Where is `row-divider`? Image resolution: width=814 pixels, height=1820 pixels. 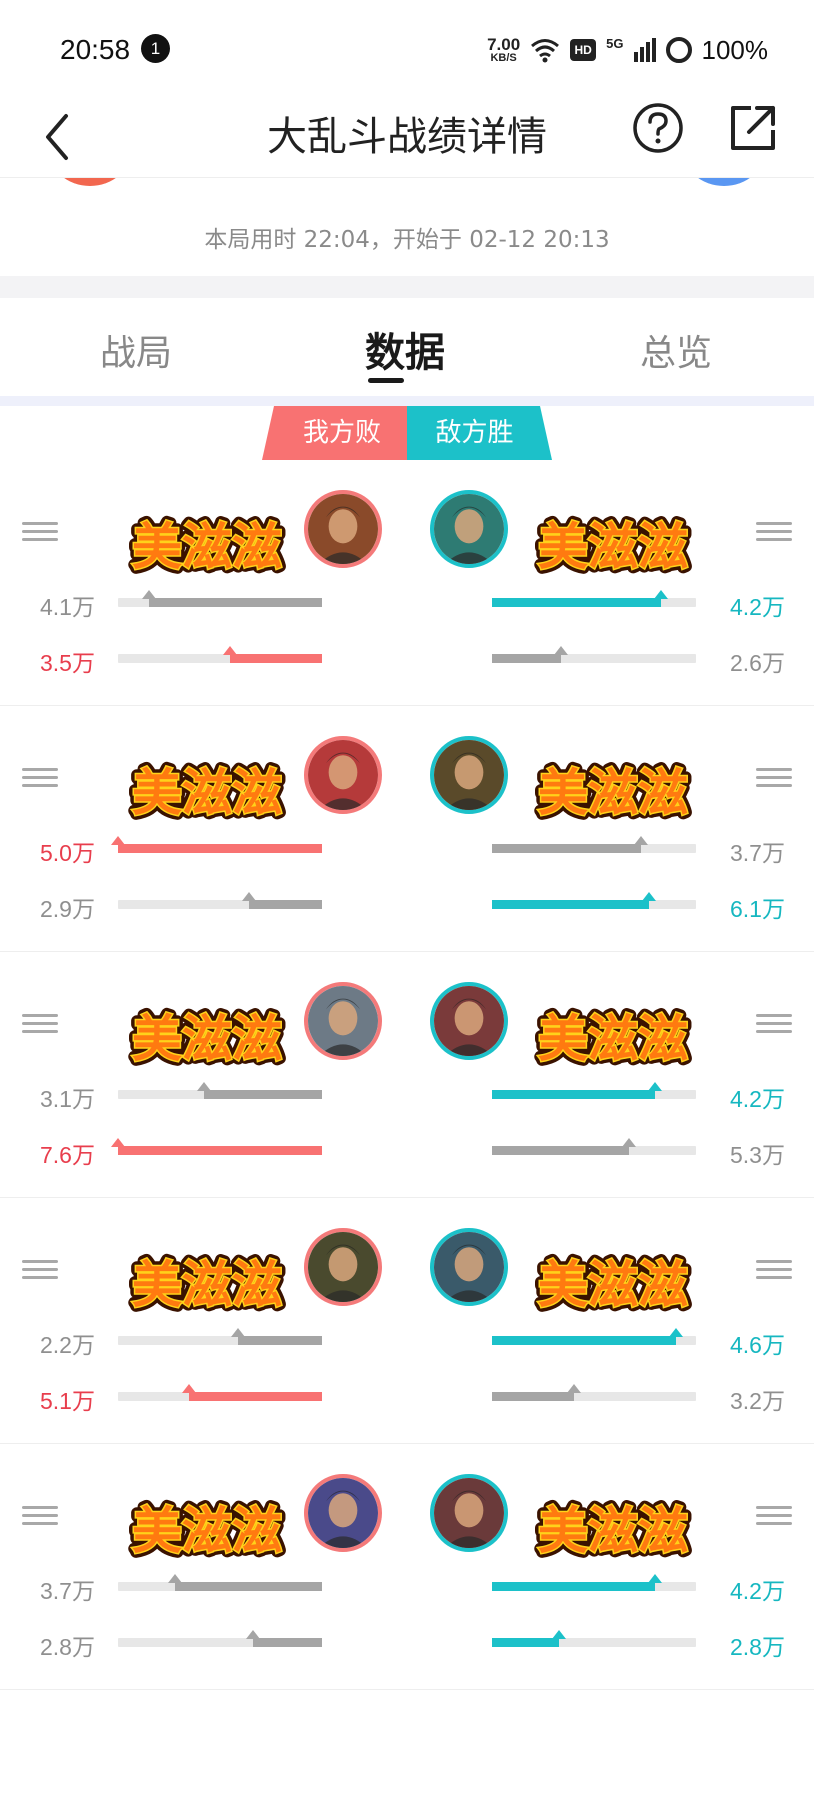
row-divider is located at coordinates (407, 1689).